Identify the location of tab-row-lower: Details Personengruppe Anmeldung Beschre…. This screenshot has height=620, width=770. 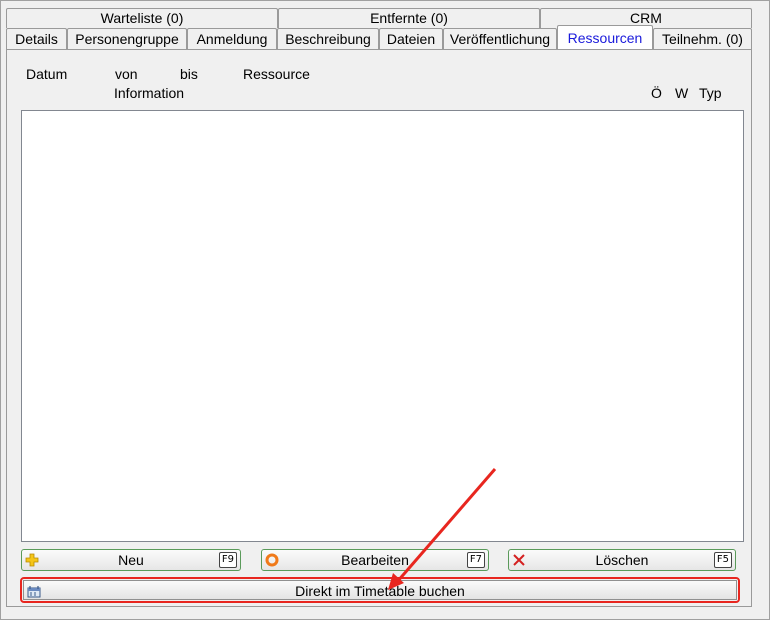
(379, 37).